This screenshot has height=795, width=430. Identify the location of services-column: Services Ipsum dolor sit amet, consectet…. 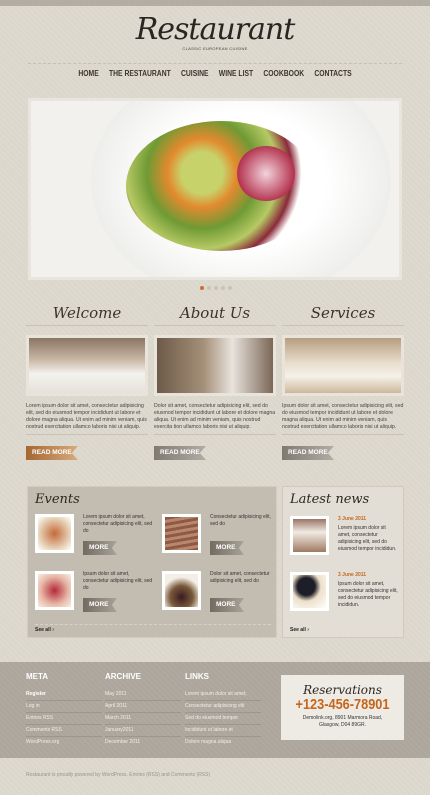
(343, 382).